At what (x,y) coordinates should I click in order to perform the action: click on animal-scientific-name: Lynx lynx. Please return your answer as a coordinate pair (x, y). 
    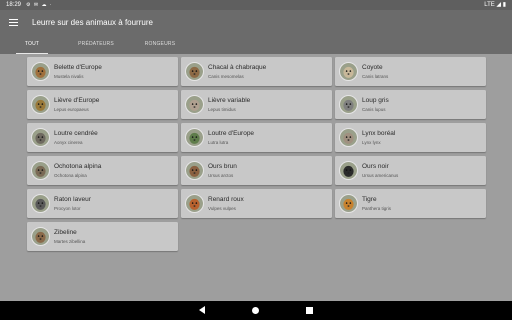
    Looking at the image, I should click on (371, 142).